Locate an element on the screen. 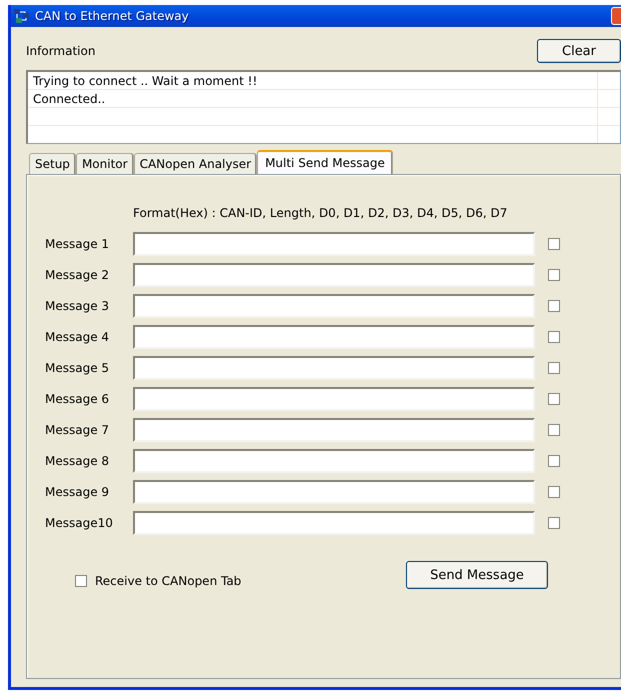  information-label: Information is located at coordinates (61, 51).